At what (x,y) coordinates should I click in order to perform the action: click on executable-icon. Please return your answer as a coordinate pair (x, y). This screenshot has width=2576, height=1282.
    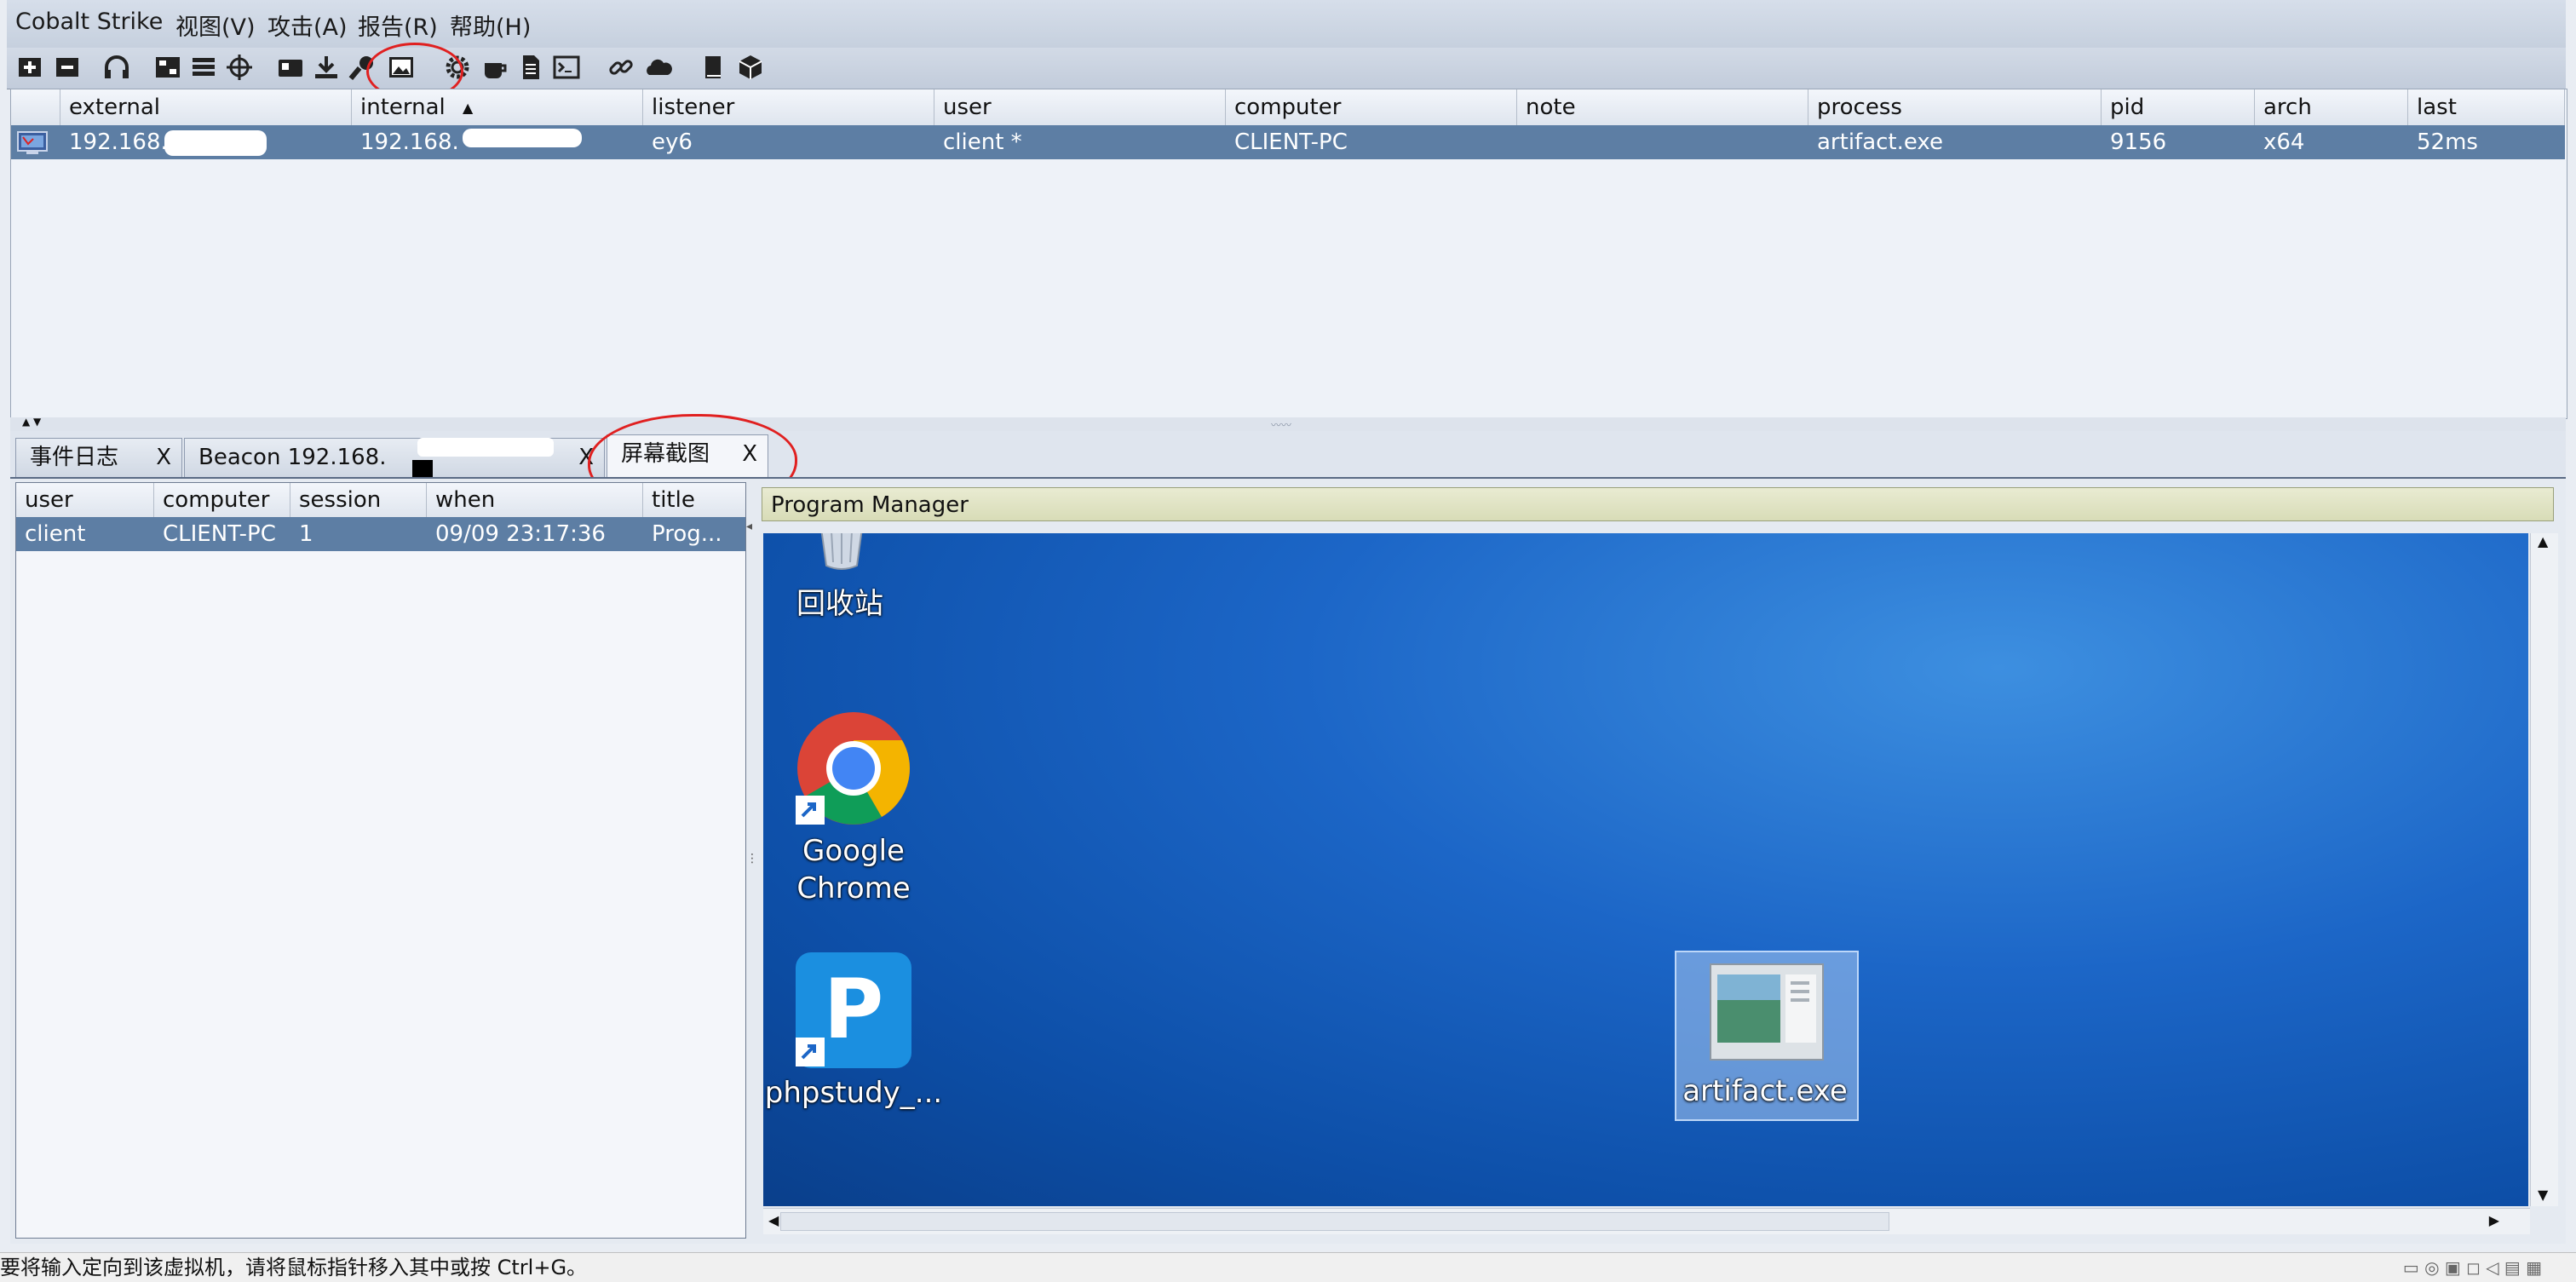
    Looking at the image, I should click on (1767, 1012).